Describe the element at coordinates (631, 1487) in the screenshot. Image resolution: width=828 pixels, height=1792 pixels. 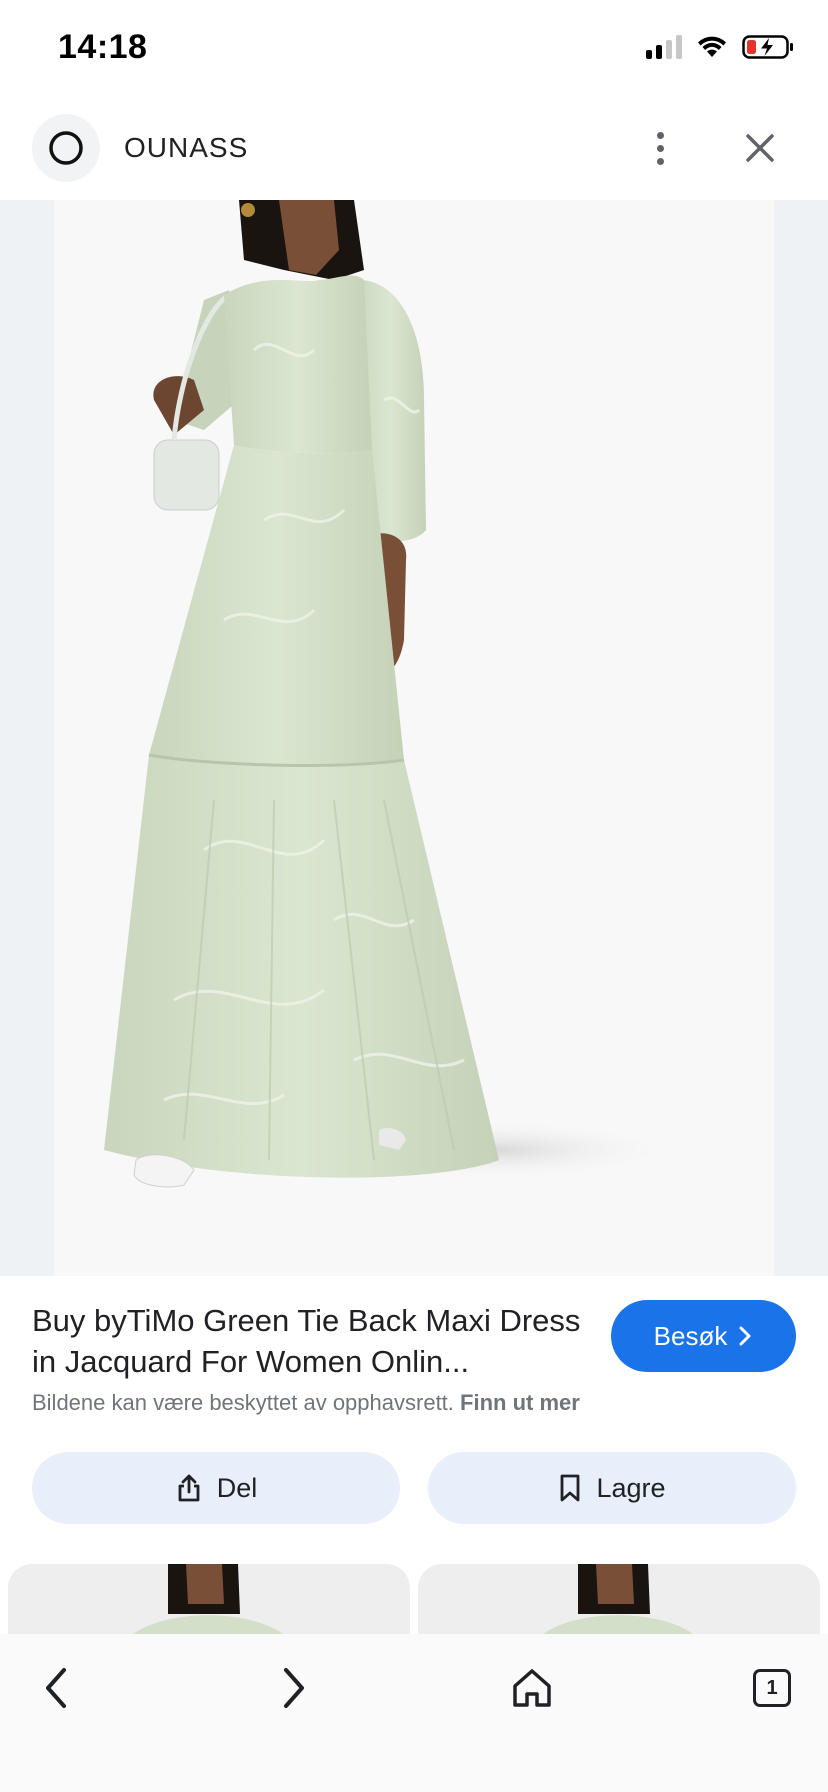
I see `save-button-label: Lagre` at that location.